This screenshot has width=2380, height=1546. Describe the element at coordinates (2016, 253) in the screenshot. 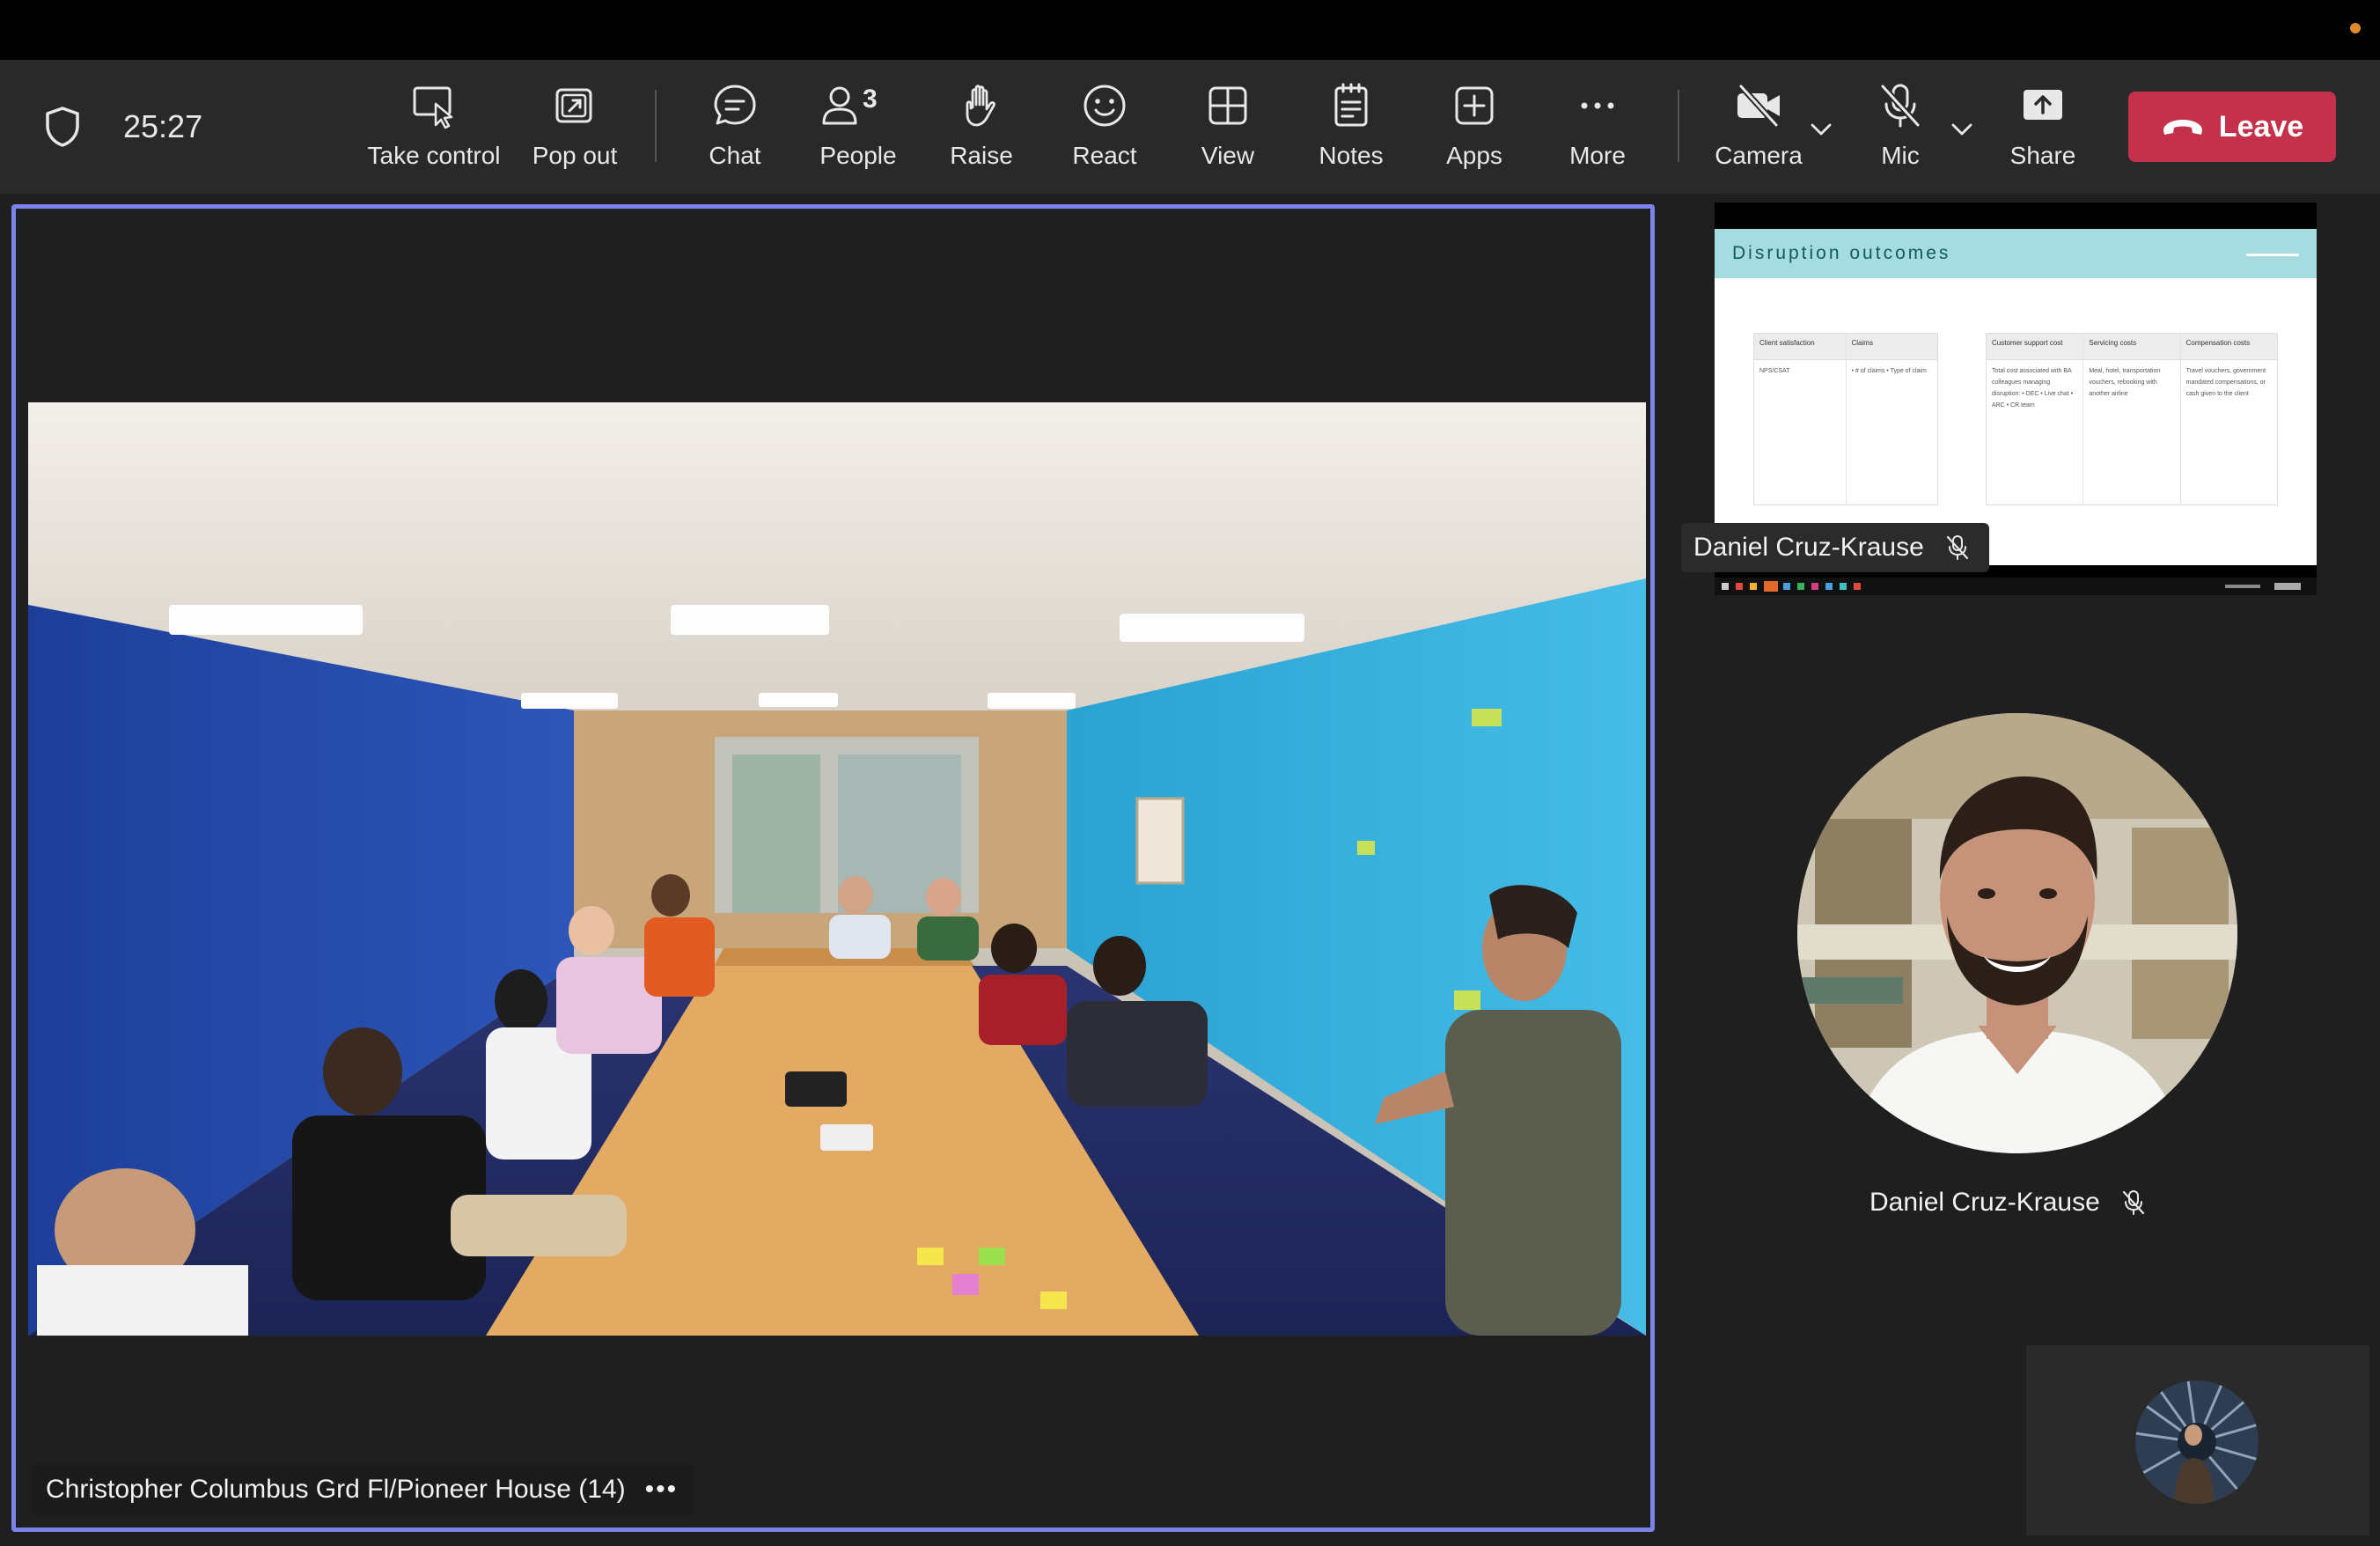

I see `slide-header-band: Disruption outcomes` at that location.